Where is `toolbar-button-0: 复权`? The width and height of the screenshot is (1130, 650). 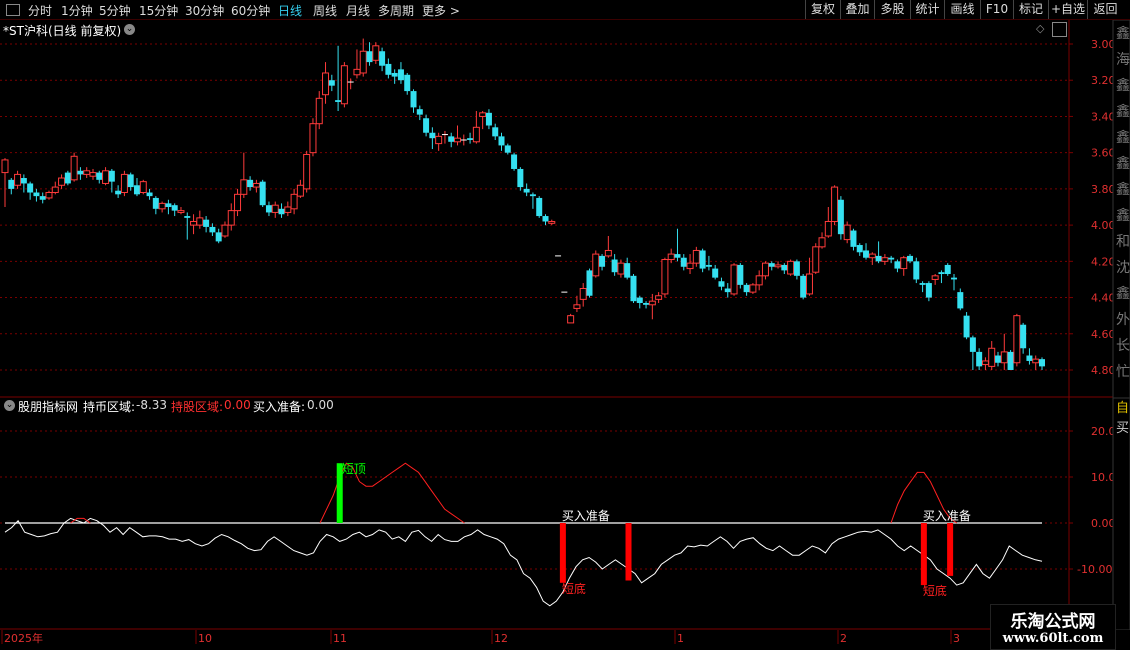 toolbar-button-0: 复权 is located at coordinates (822, 9).